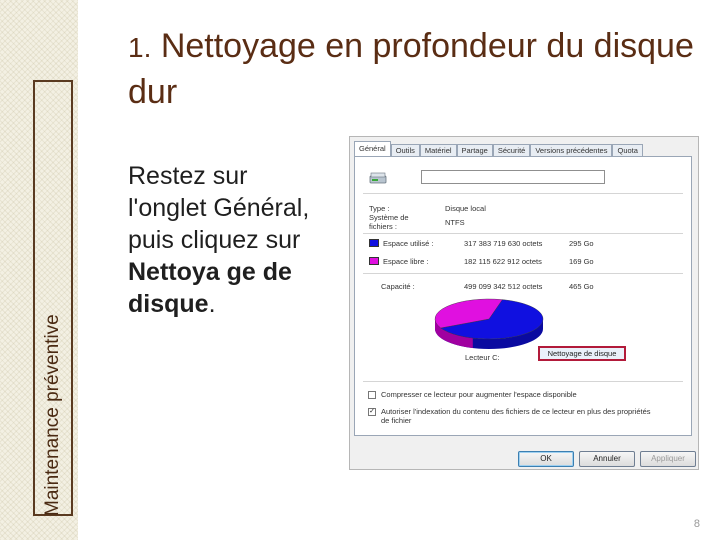 The image size is (720, 540). I want to click on free-space-size: 169 Go, so click(581, 261).